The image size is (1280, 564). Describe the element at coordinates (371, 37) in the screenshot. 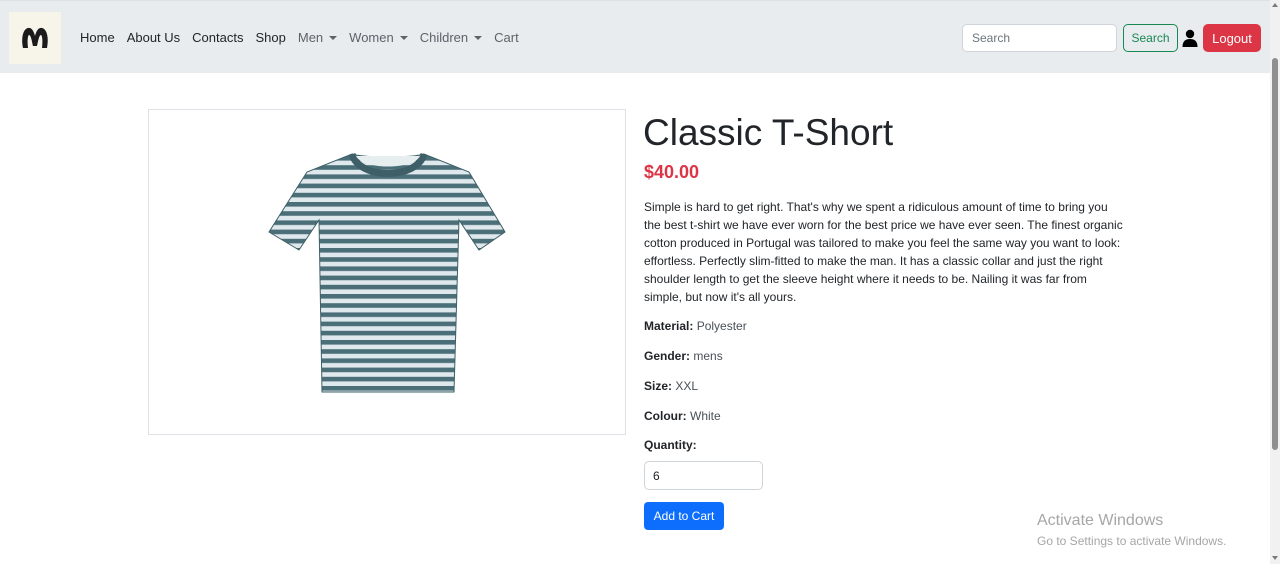

I see `nav-label: Women` at that location.